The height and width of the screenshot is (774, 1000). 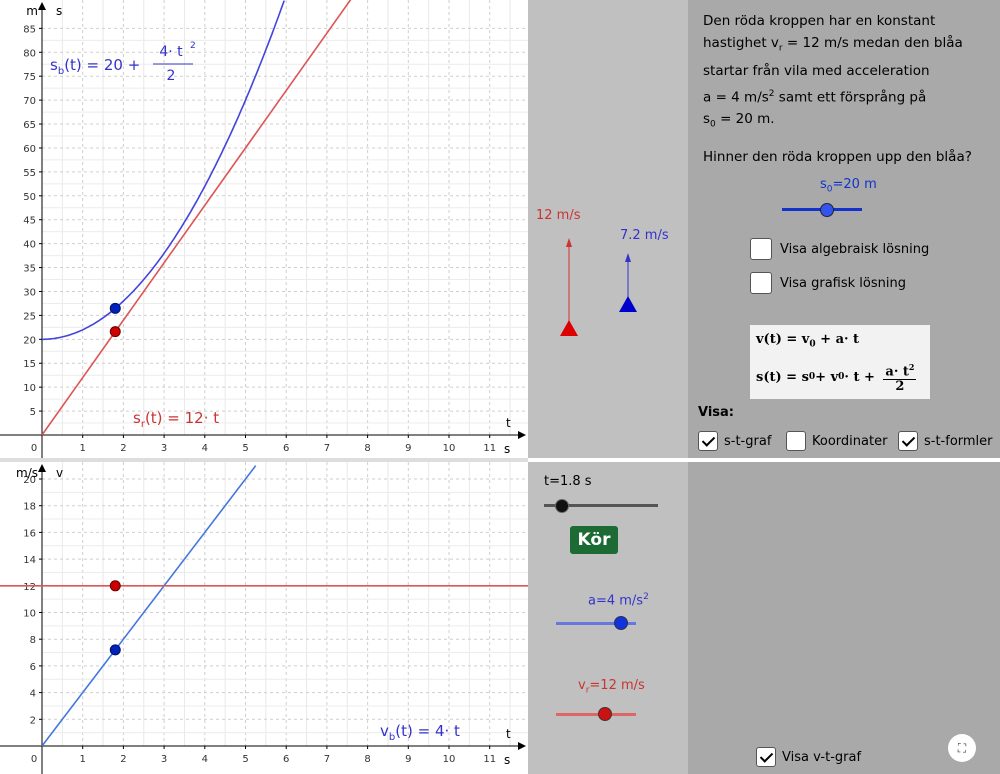 I want to click on coordinates-checkbox: Koordinater, so click(x=836, y=441).